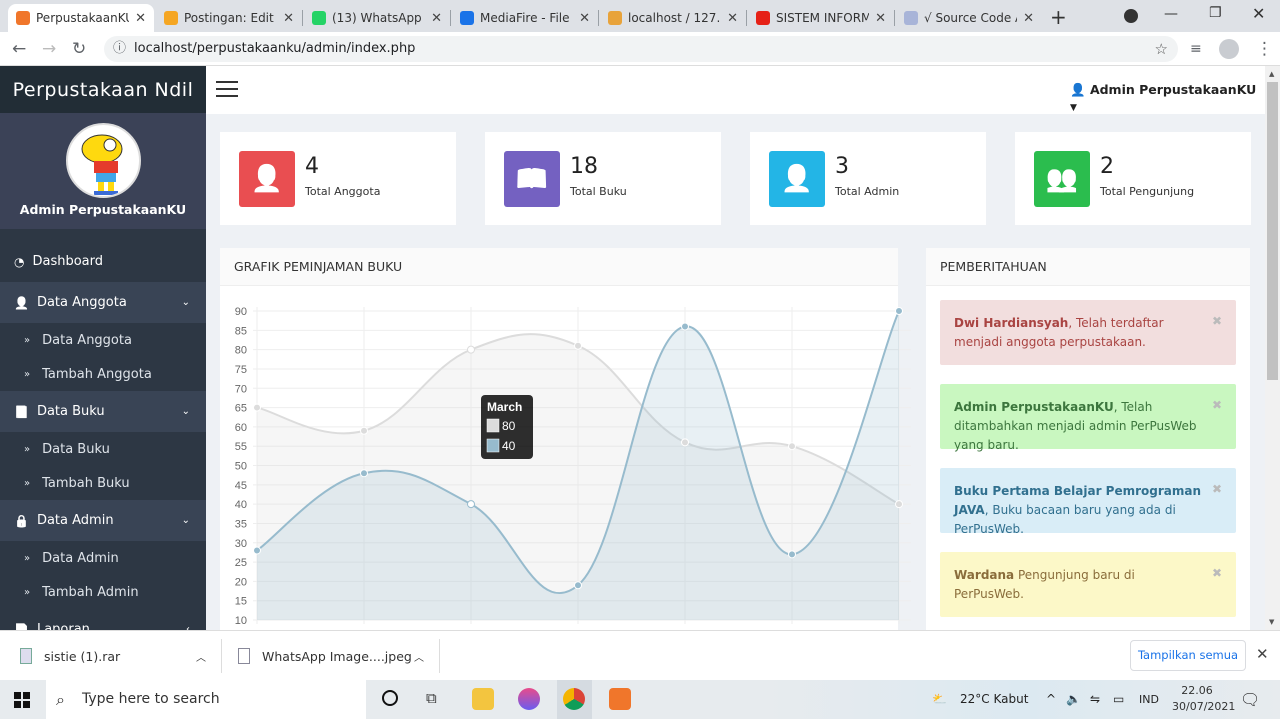 Image resolution: width=1280 pixels, height=719 pixels. What do you see at coordinates (338, 178) in the screenshot?
I see `stat-card: 👤 4 Total Anggota` at bounding box center [338, 178].